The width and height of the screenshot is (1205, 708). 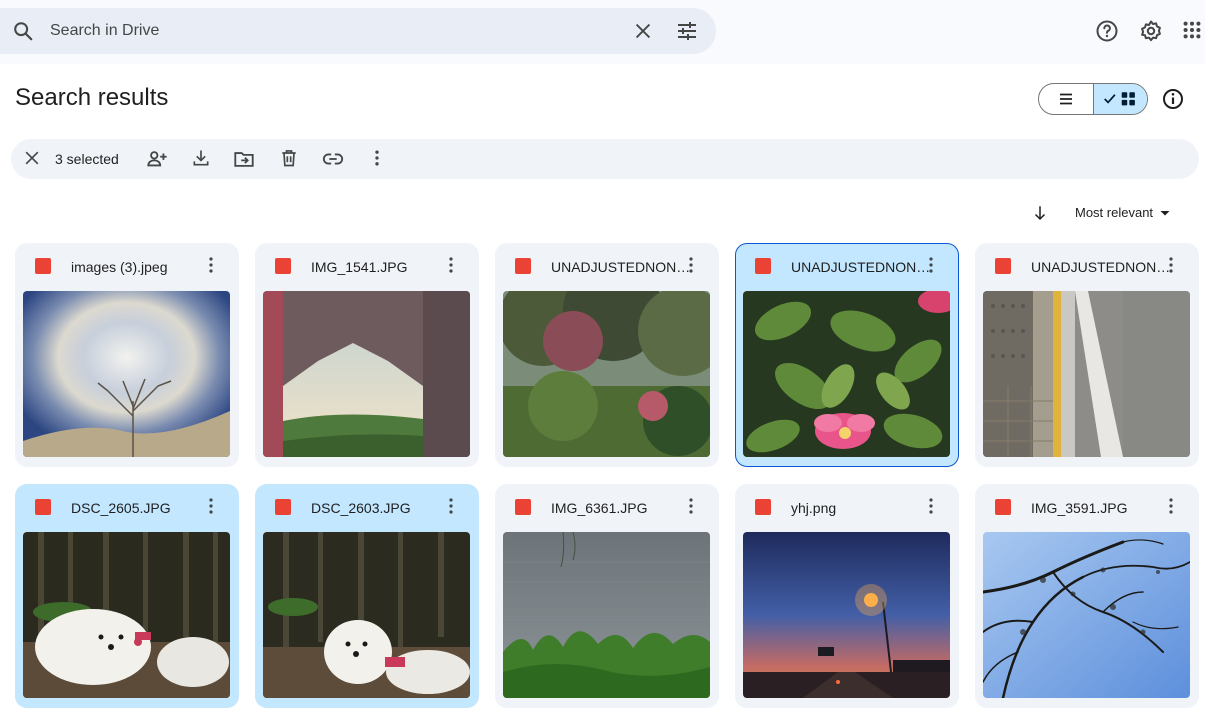 What do you see at coordinates (87, 159) in the screenshot?
I see `selected-count: 3 selected` at bounding box center [87, 159].